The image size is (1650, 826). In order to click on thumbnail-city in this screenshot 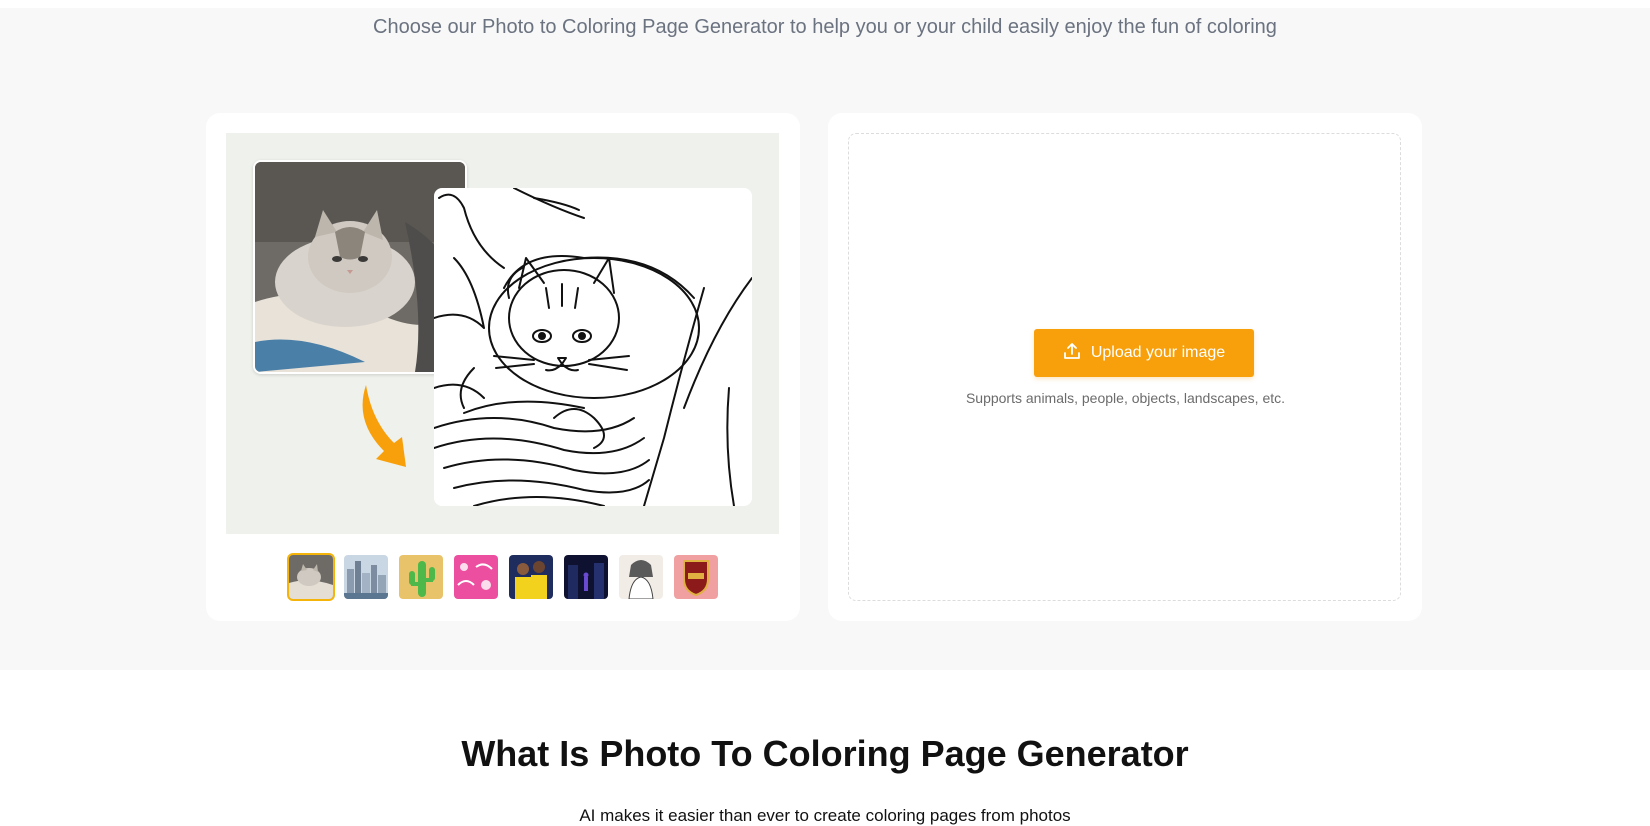, I will do `click(366, 577)`.